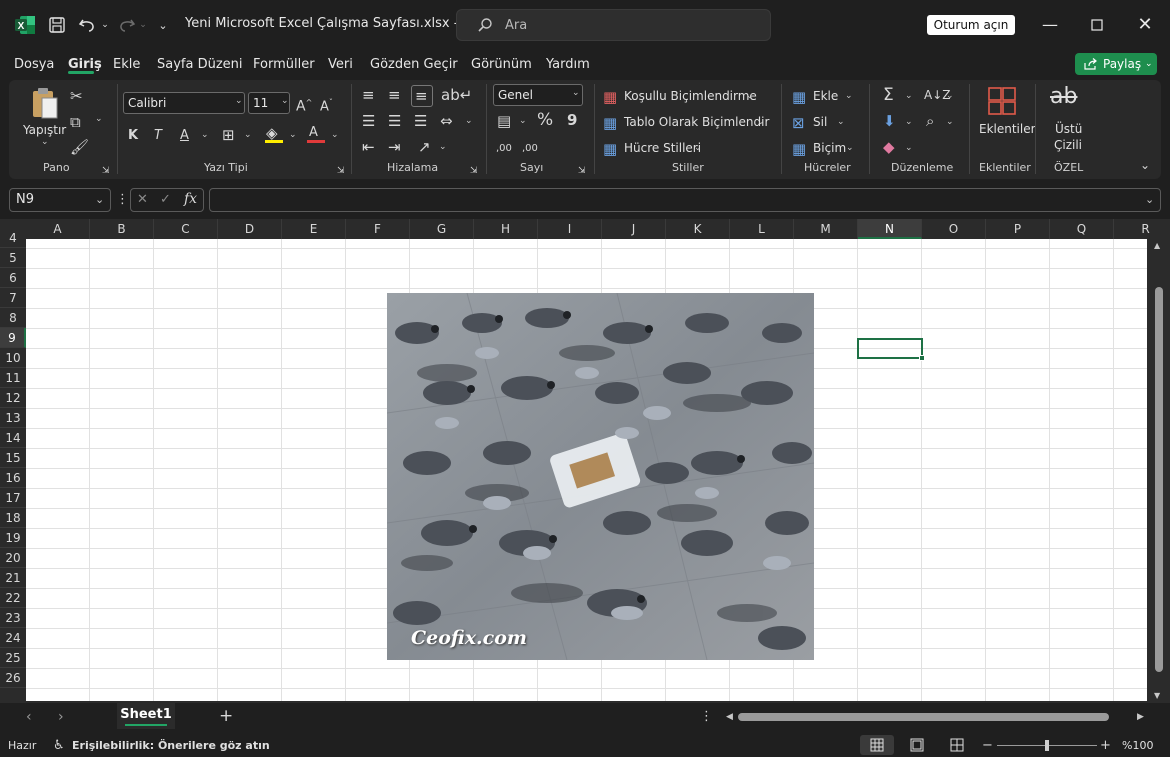 The height and width of the screenshot is (757, 1170). I want to click on align-launcher-icon: ⇲, so click(474, 171).